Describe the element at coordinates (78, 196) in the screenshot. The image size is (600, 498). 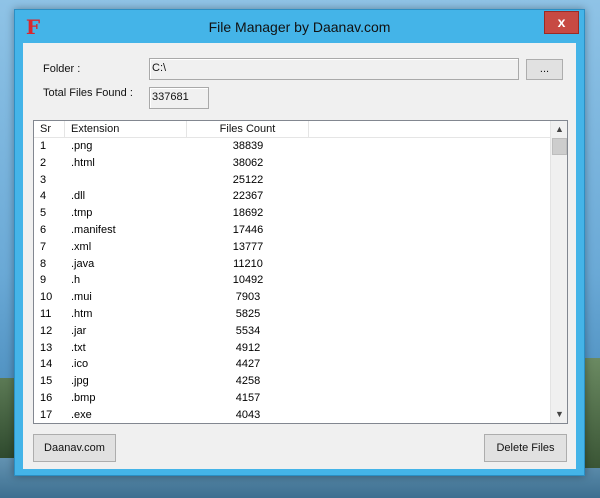
I see `row-extension-cell: .dll` at that location.